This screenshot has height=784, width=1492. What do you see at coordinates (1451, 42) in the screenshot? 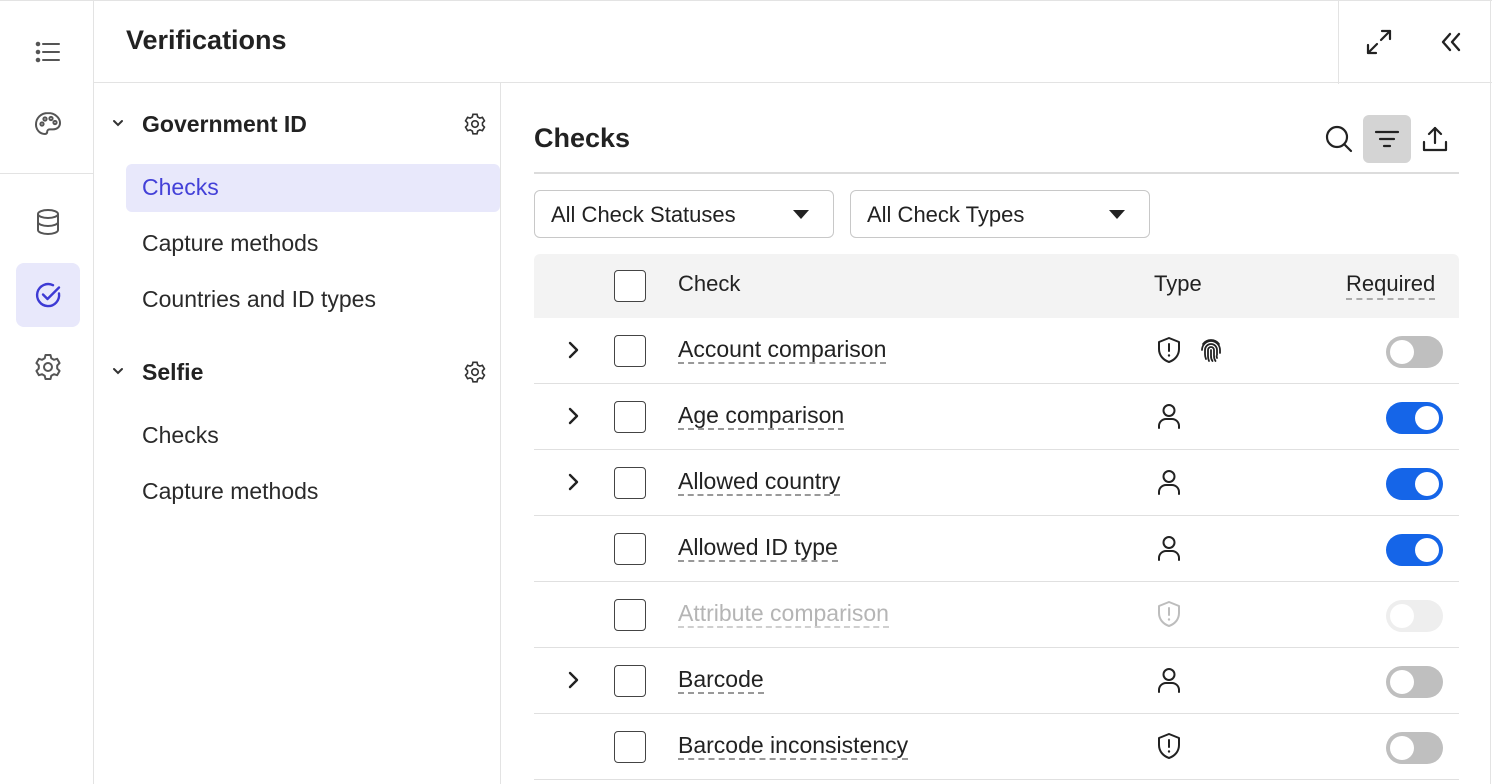
I see `collapse-left-icon` at bounding box center [1451, 42].